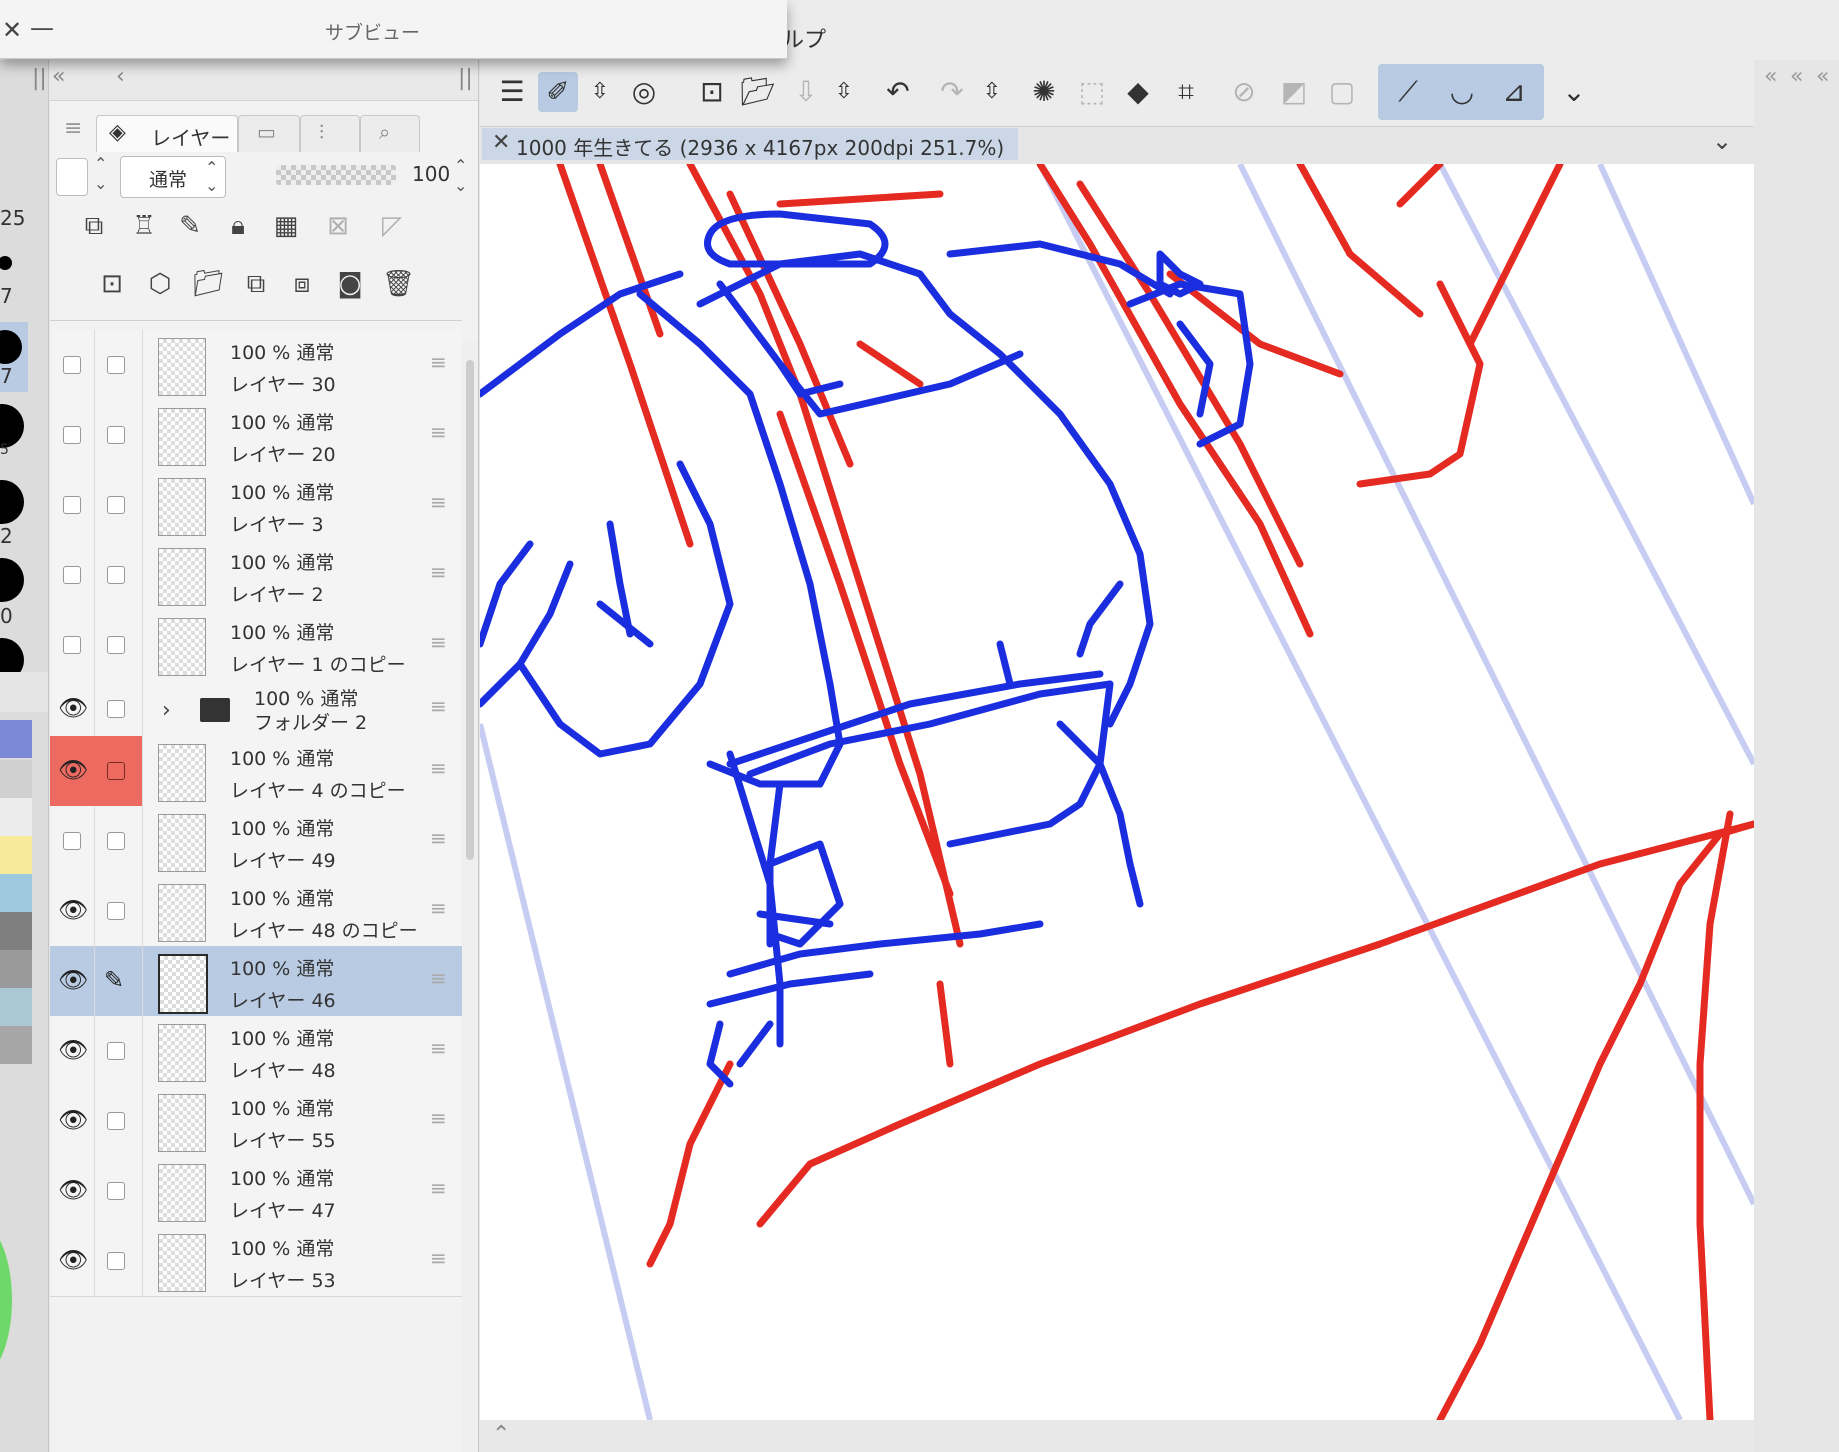 The image size is (1839, 1452). What do you see at coordinates (256, 505) in the screenshot?
I see `layer-row: 100 % 通常 レイヤー 3 ≡` at bounding box center [256, 505].